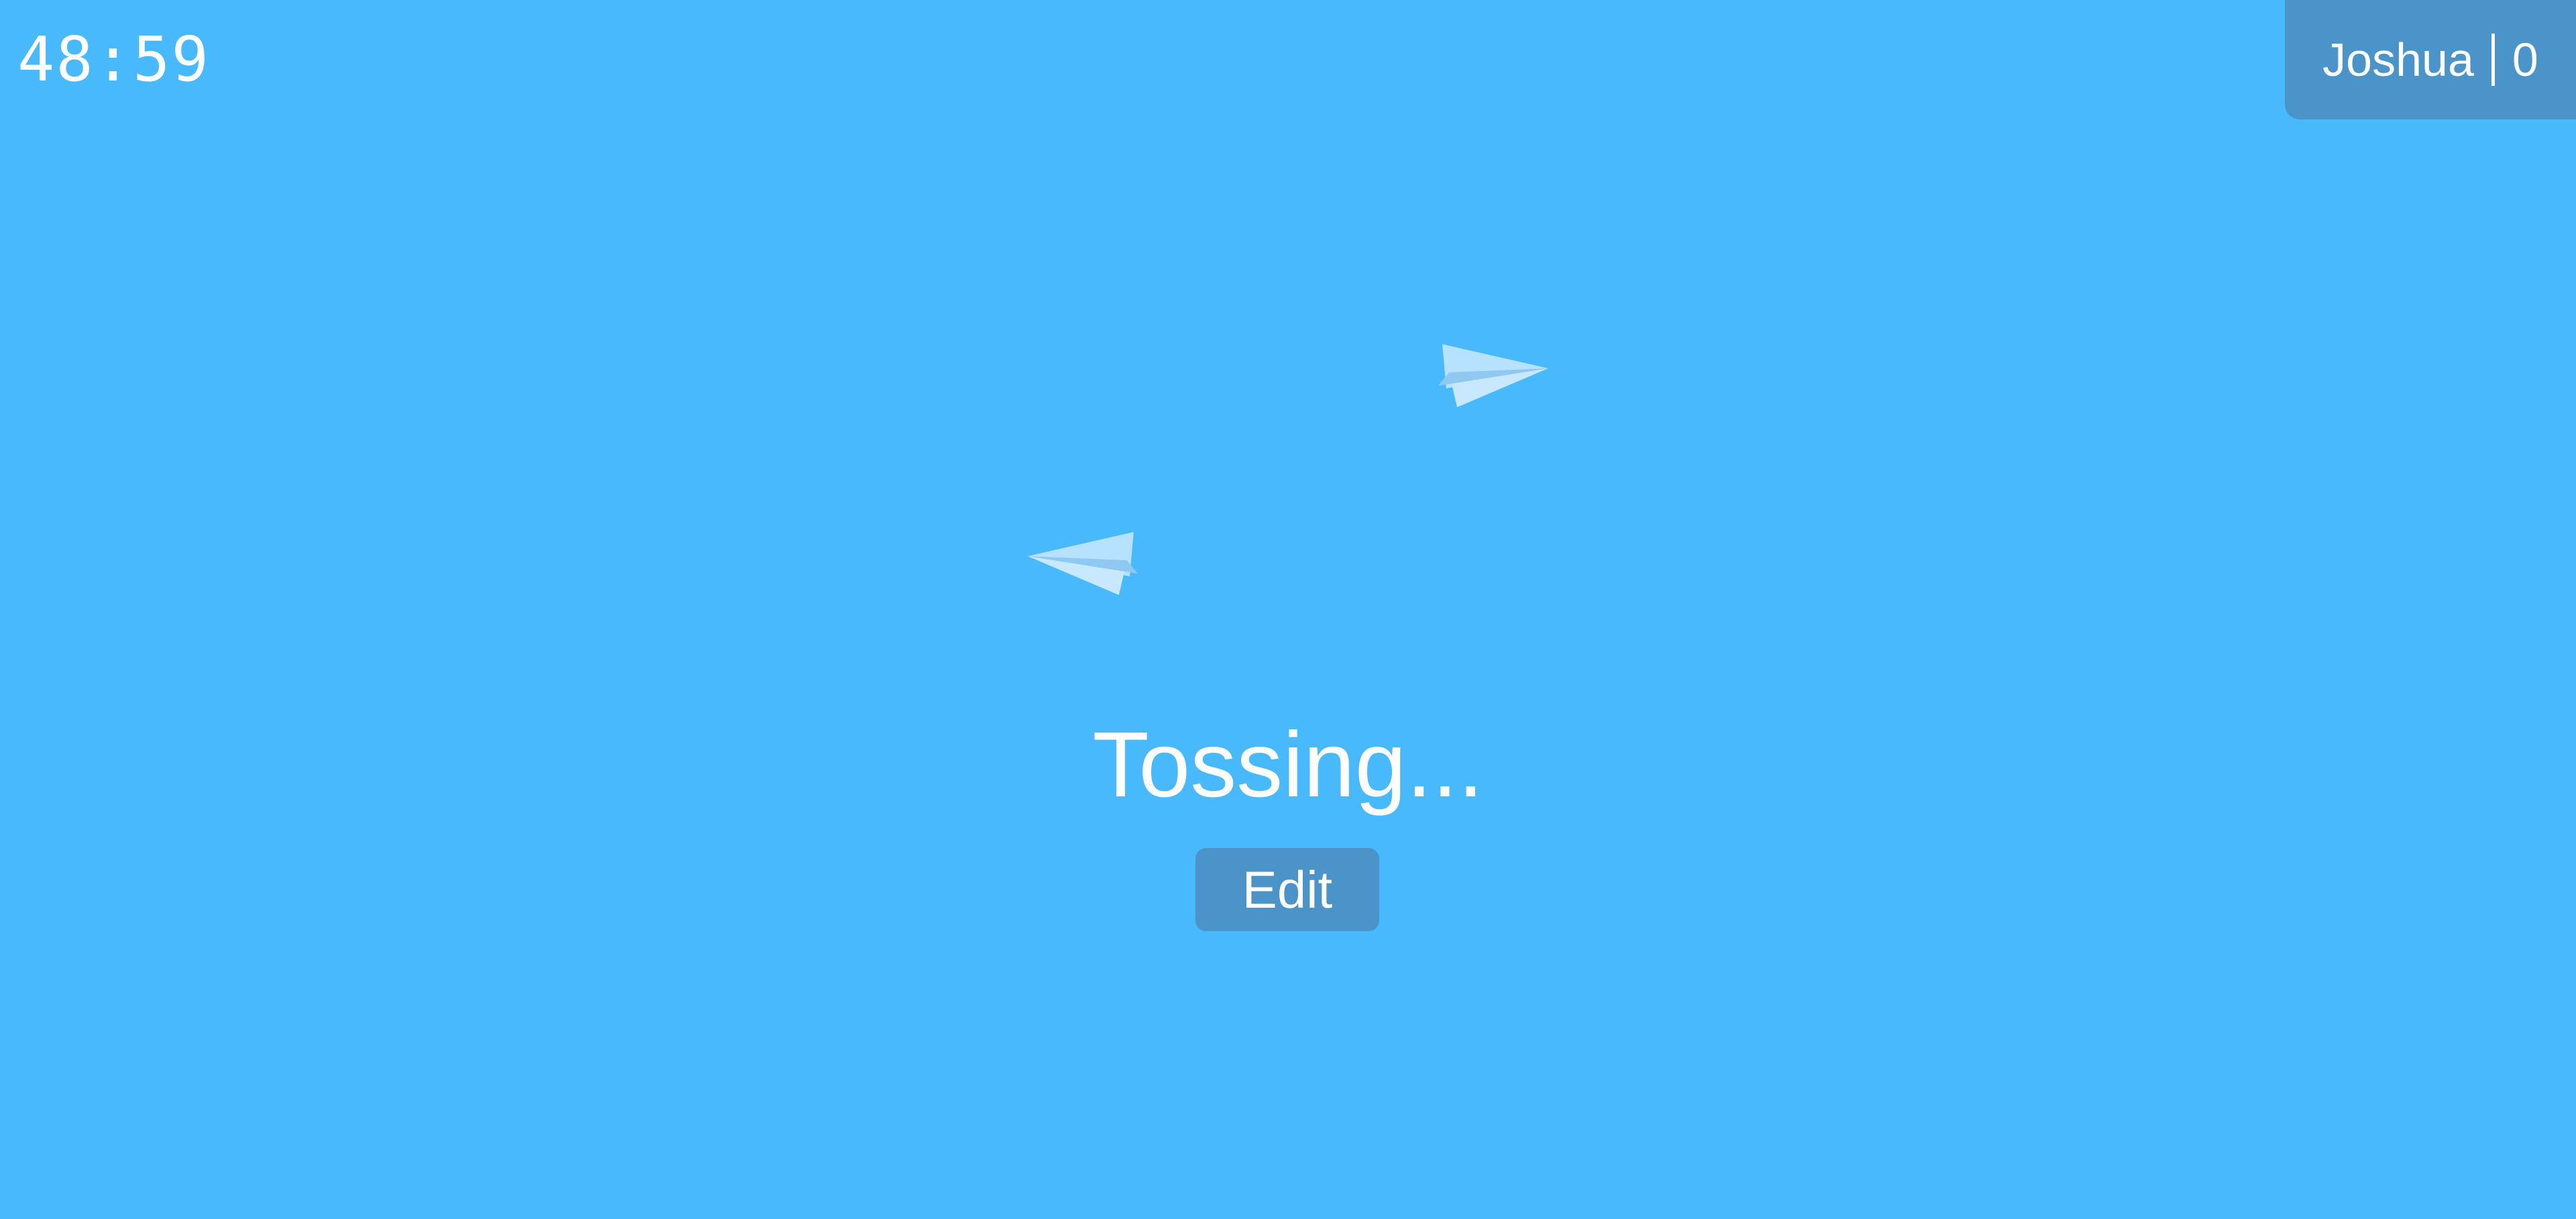 This screenshot has height=1219, width=2576. I want to click on player-score: 0, so click(2525, 60).